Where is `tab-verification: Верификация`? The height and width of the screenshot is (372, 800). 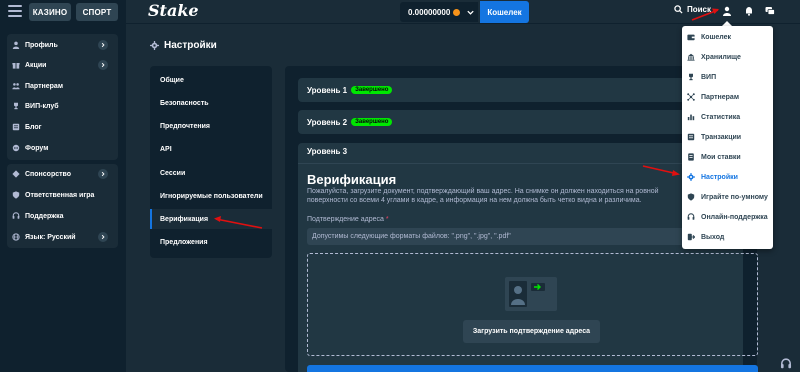 tab-verification: Верификация is located at coordinates (211, 219).